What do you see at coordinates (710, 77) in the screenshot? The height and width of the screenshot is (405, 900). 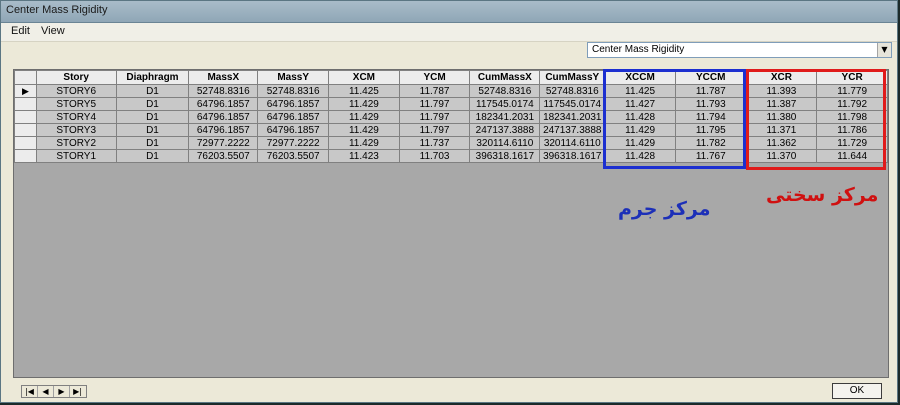 I see `column-header: YCCM` at bounding box center [710, 77].